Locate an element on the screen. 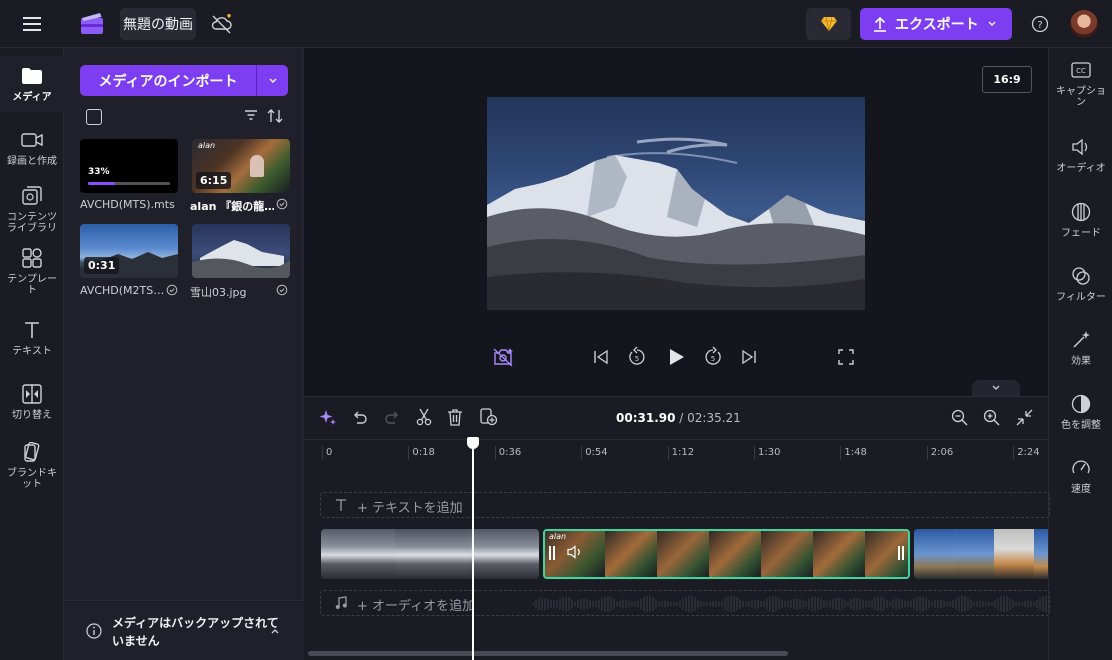 The width and height of the screenshot is (1112, 660). undo-icon is located at coordinates (360, 417).